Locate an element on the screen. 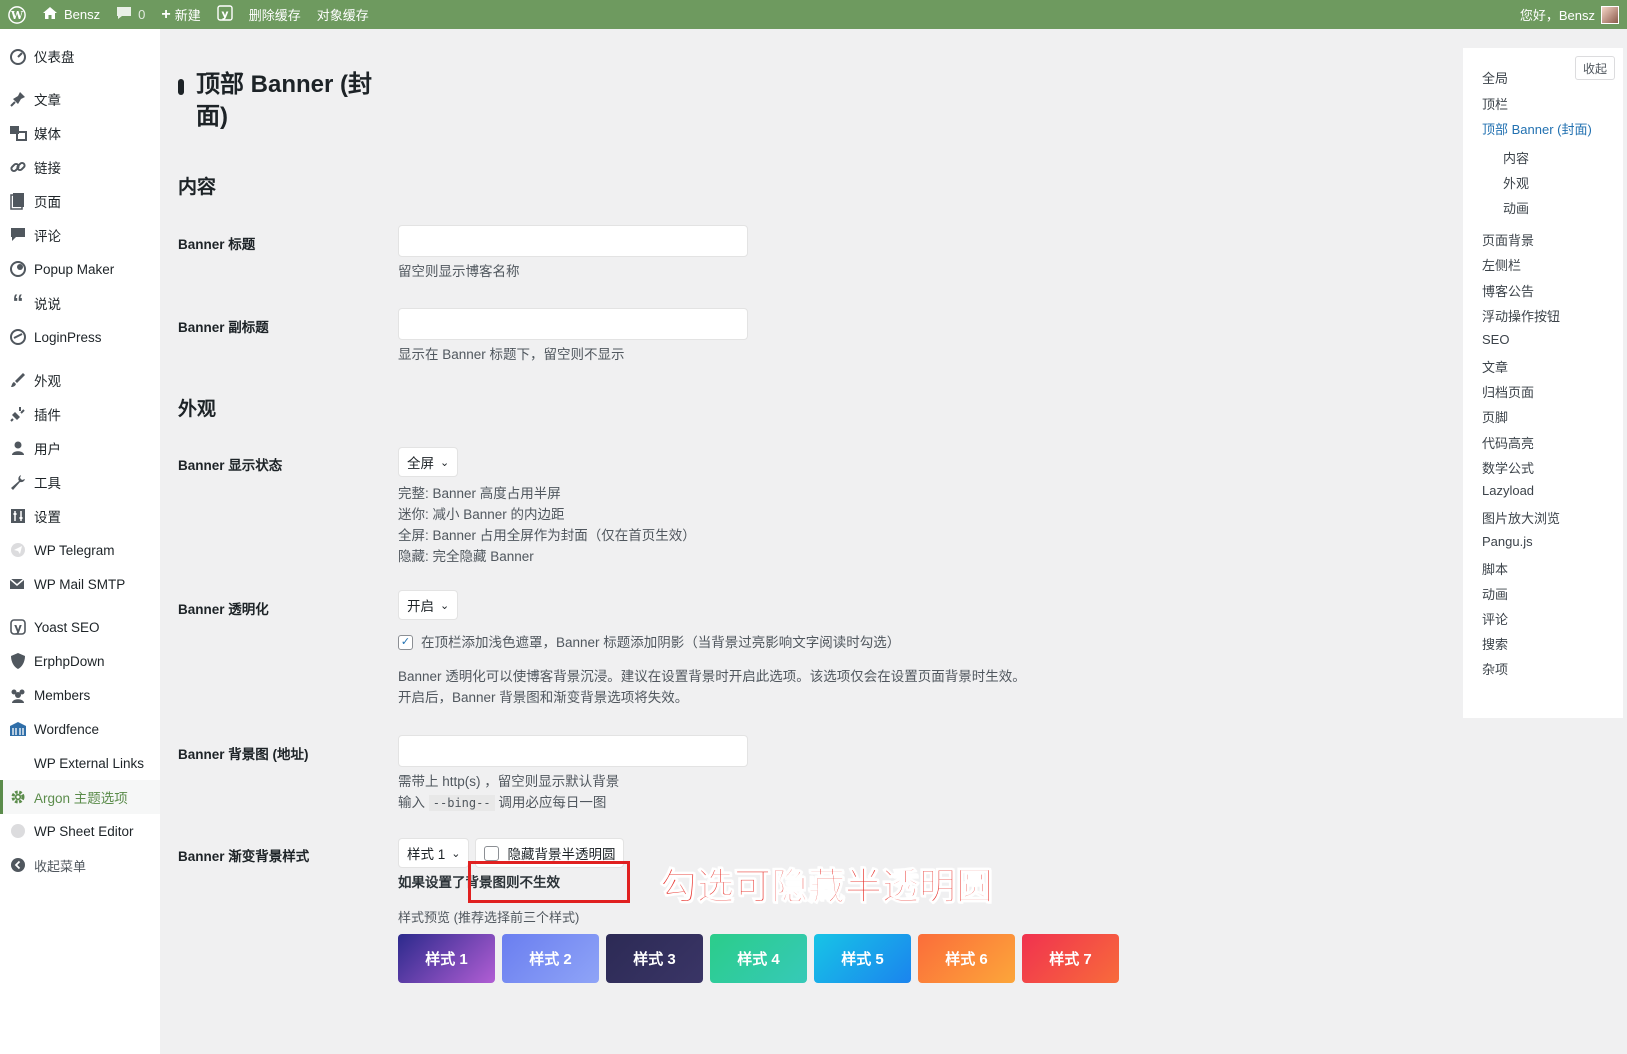 The height and width of the screenshot is (1054, 1627). new-content-link: + 新建 is located at coordinates (180, 14).